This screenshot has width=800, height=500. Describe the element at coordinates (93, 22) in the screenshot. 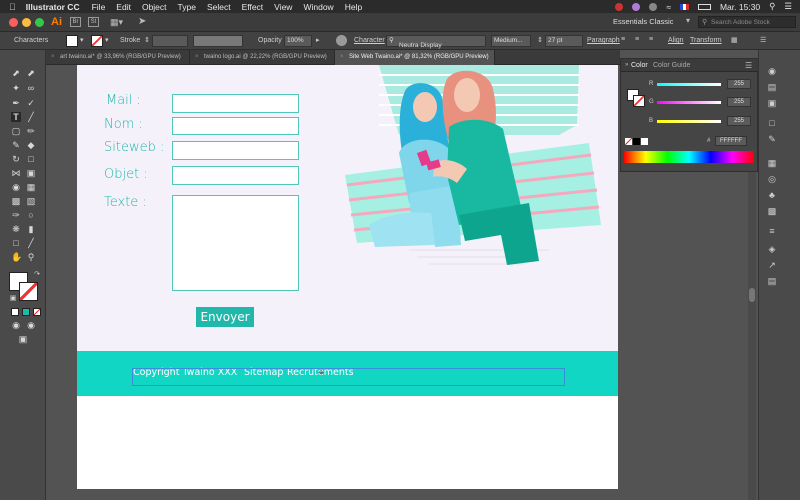

I see `stock-icon: St` at that location.